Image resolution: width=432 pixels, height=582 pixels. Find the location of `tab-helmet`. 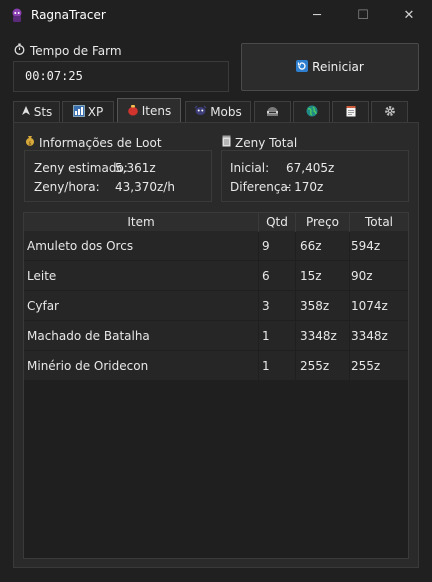

tab-helmet is located at coordinates (272, 111).